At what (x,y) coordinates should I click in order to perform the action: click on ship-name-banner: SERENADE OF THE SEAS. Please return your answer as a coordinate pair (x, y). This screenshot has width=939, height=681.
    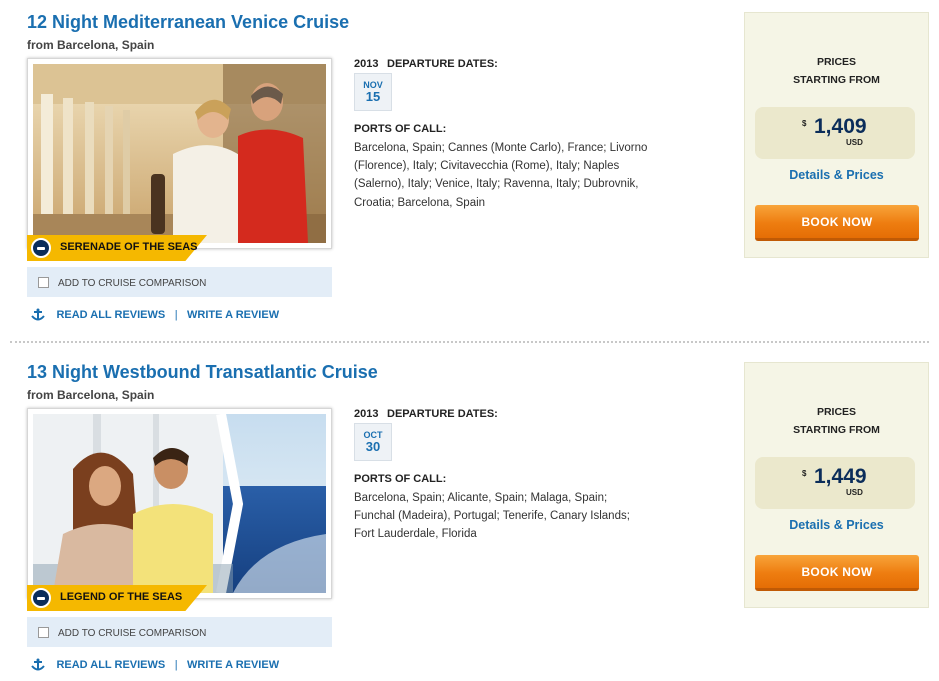
    Looking at the image, I should click on (117, 248).